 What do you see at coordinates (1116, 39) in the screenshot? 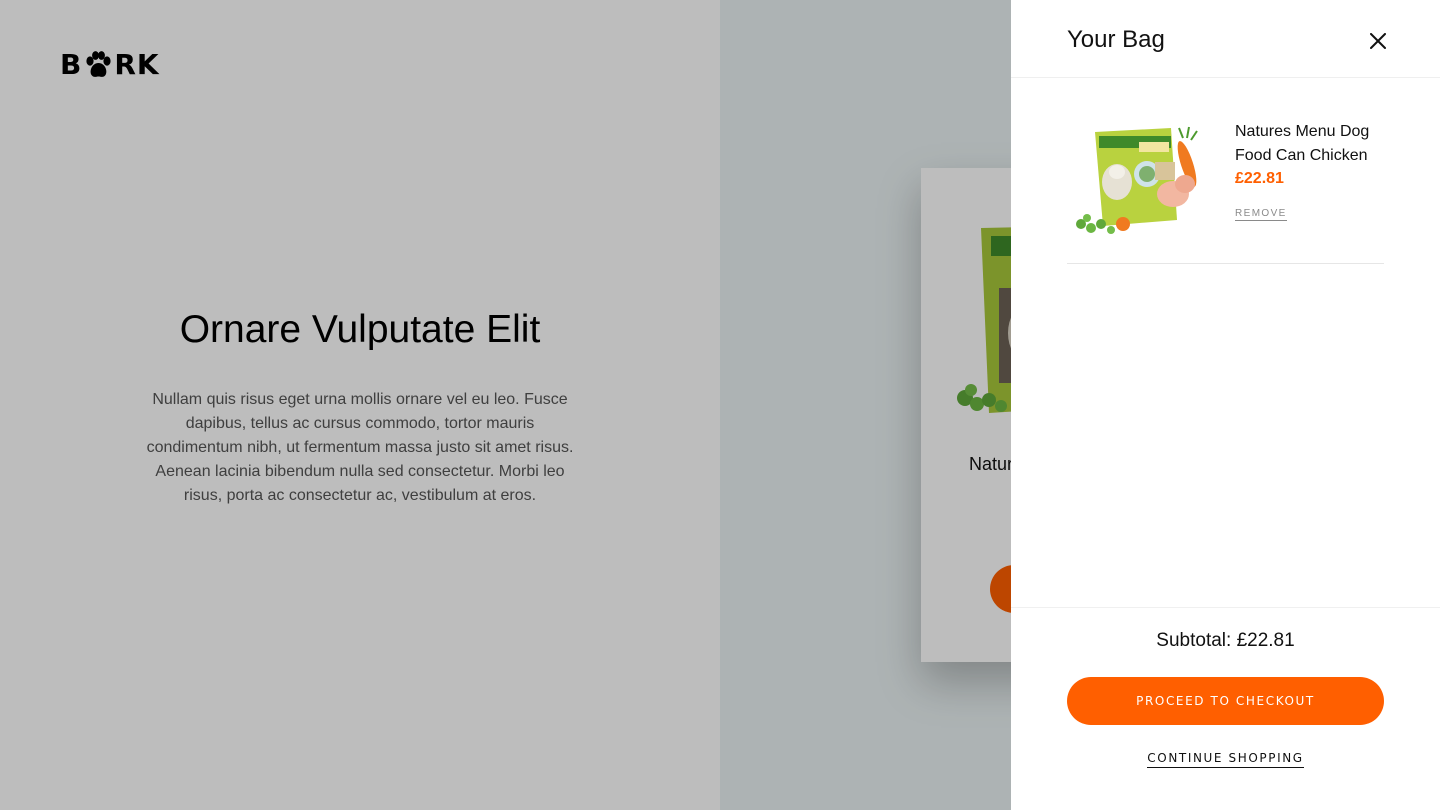
I see `cart-title: Your Bag` at bounding box center [1116, 39].